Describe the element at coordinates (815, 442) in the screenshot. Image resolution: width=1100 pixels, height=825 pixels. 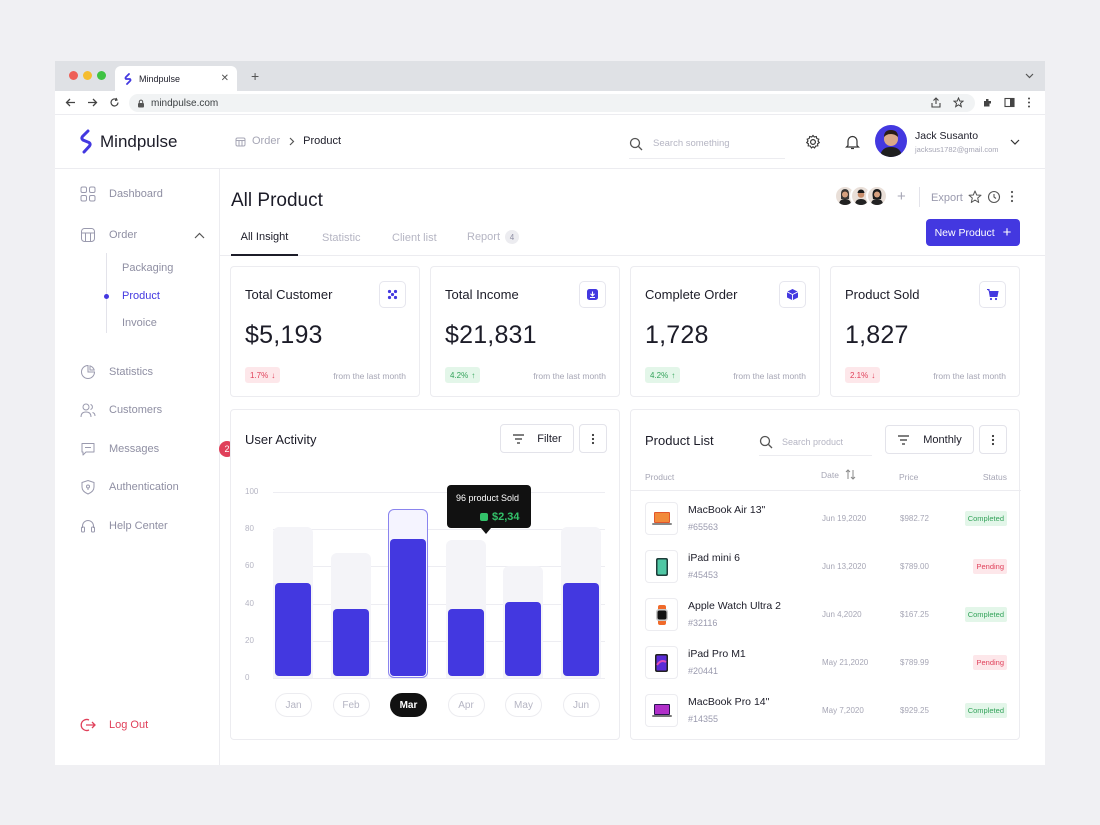
I see `product-search: Search product` at that location.